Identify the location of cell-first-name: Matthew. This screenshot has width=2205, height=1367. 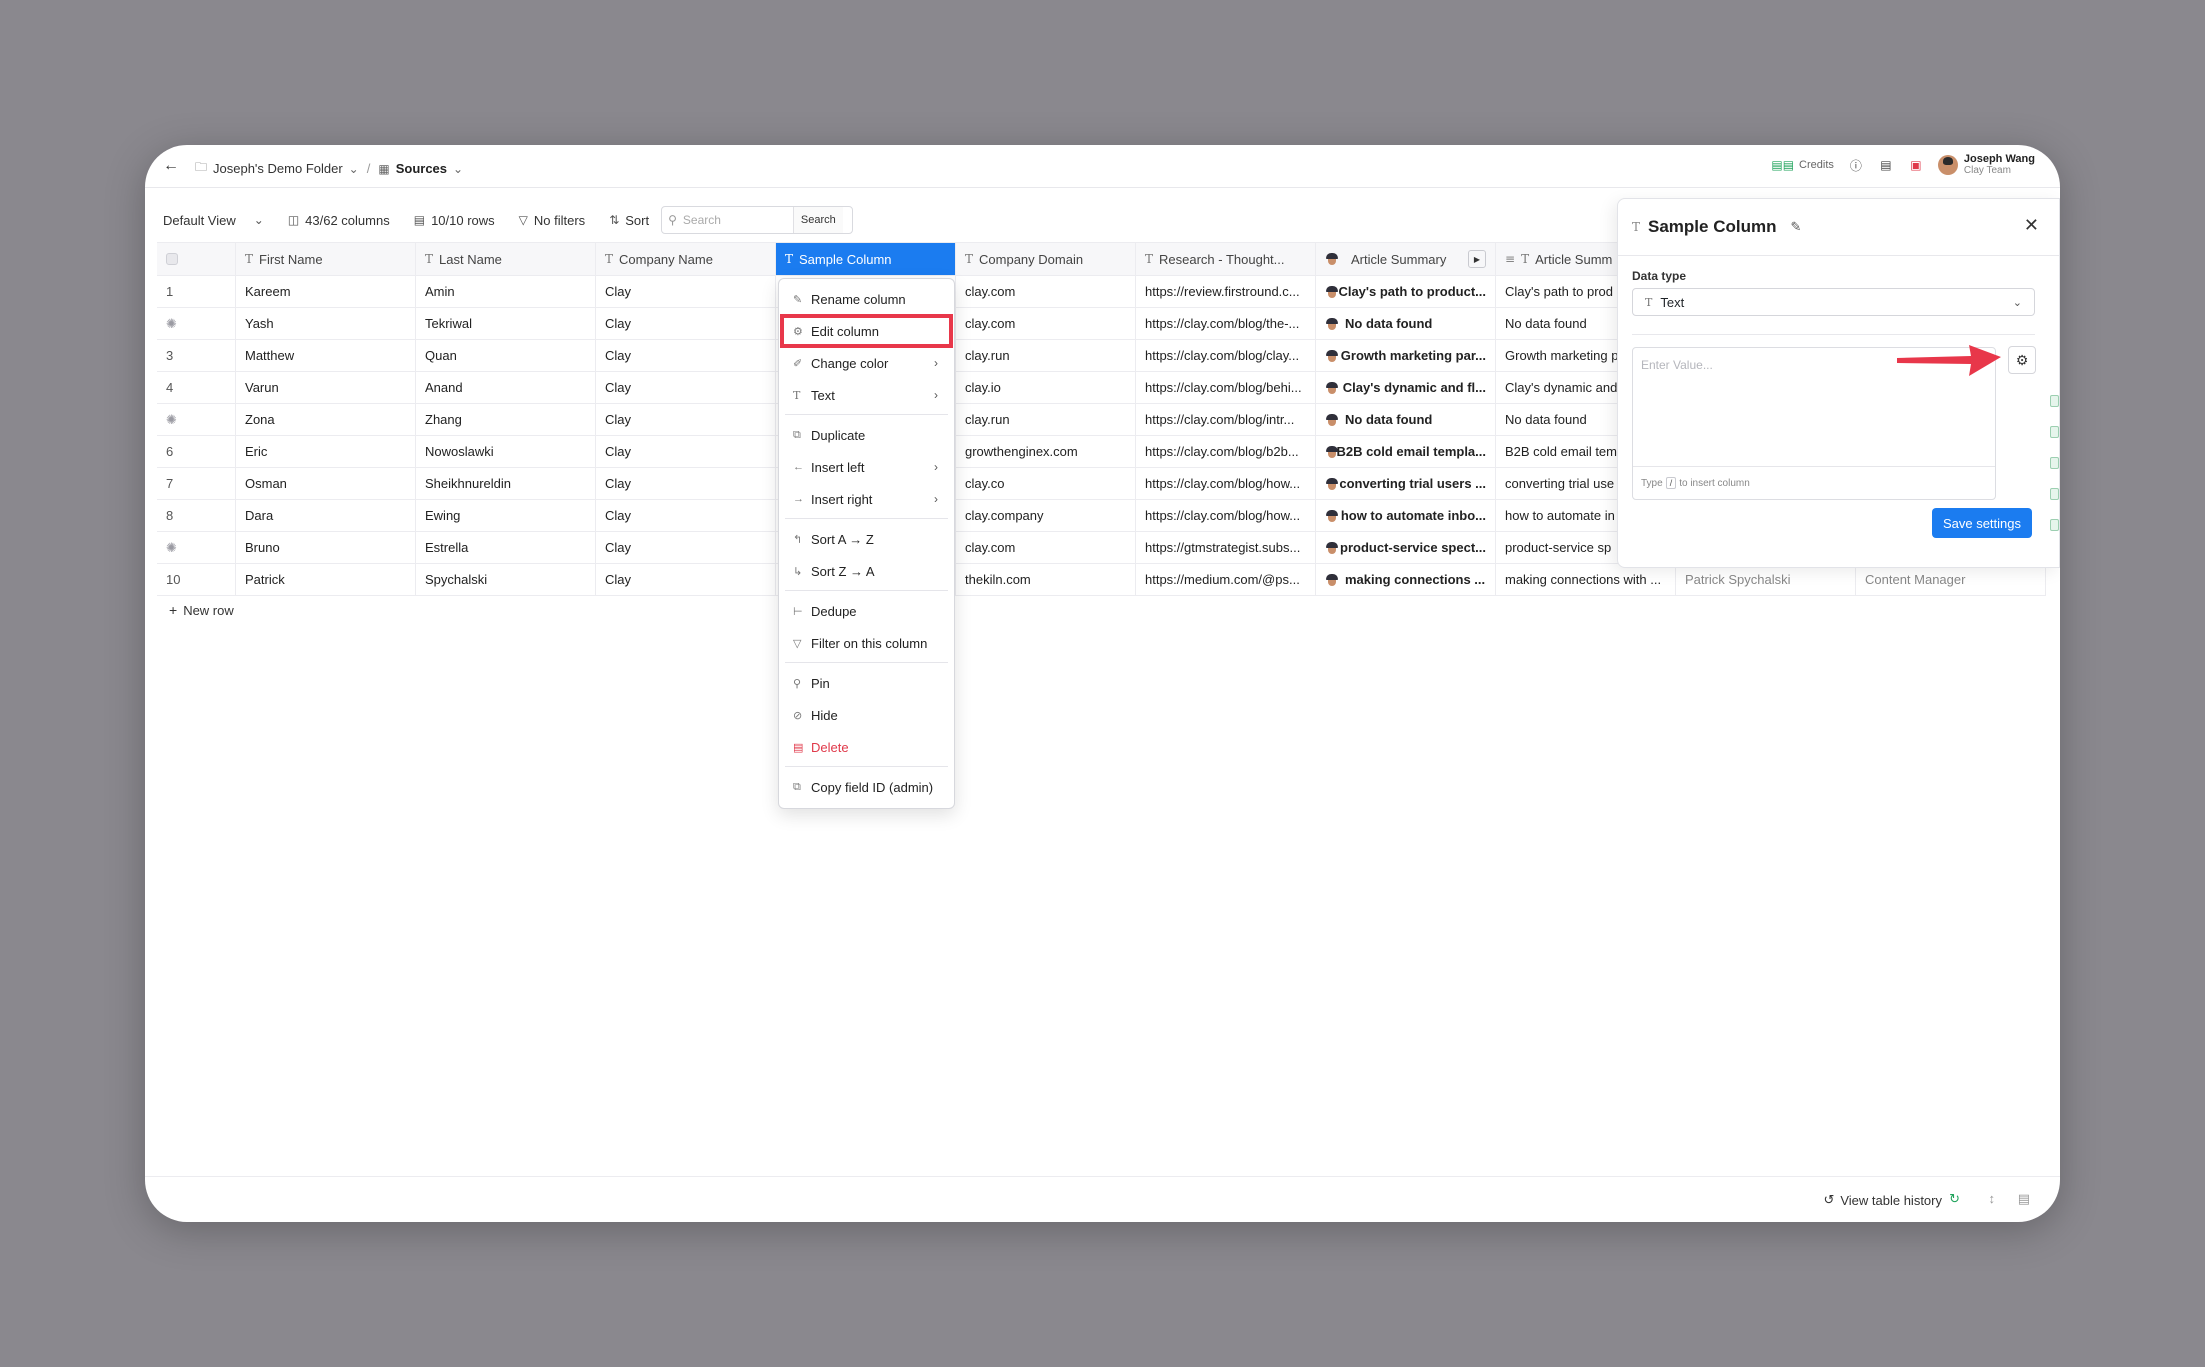
(326, 355).